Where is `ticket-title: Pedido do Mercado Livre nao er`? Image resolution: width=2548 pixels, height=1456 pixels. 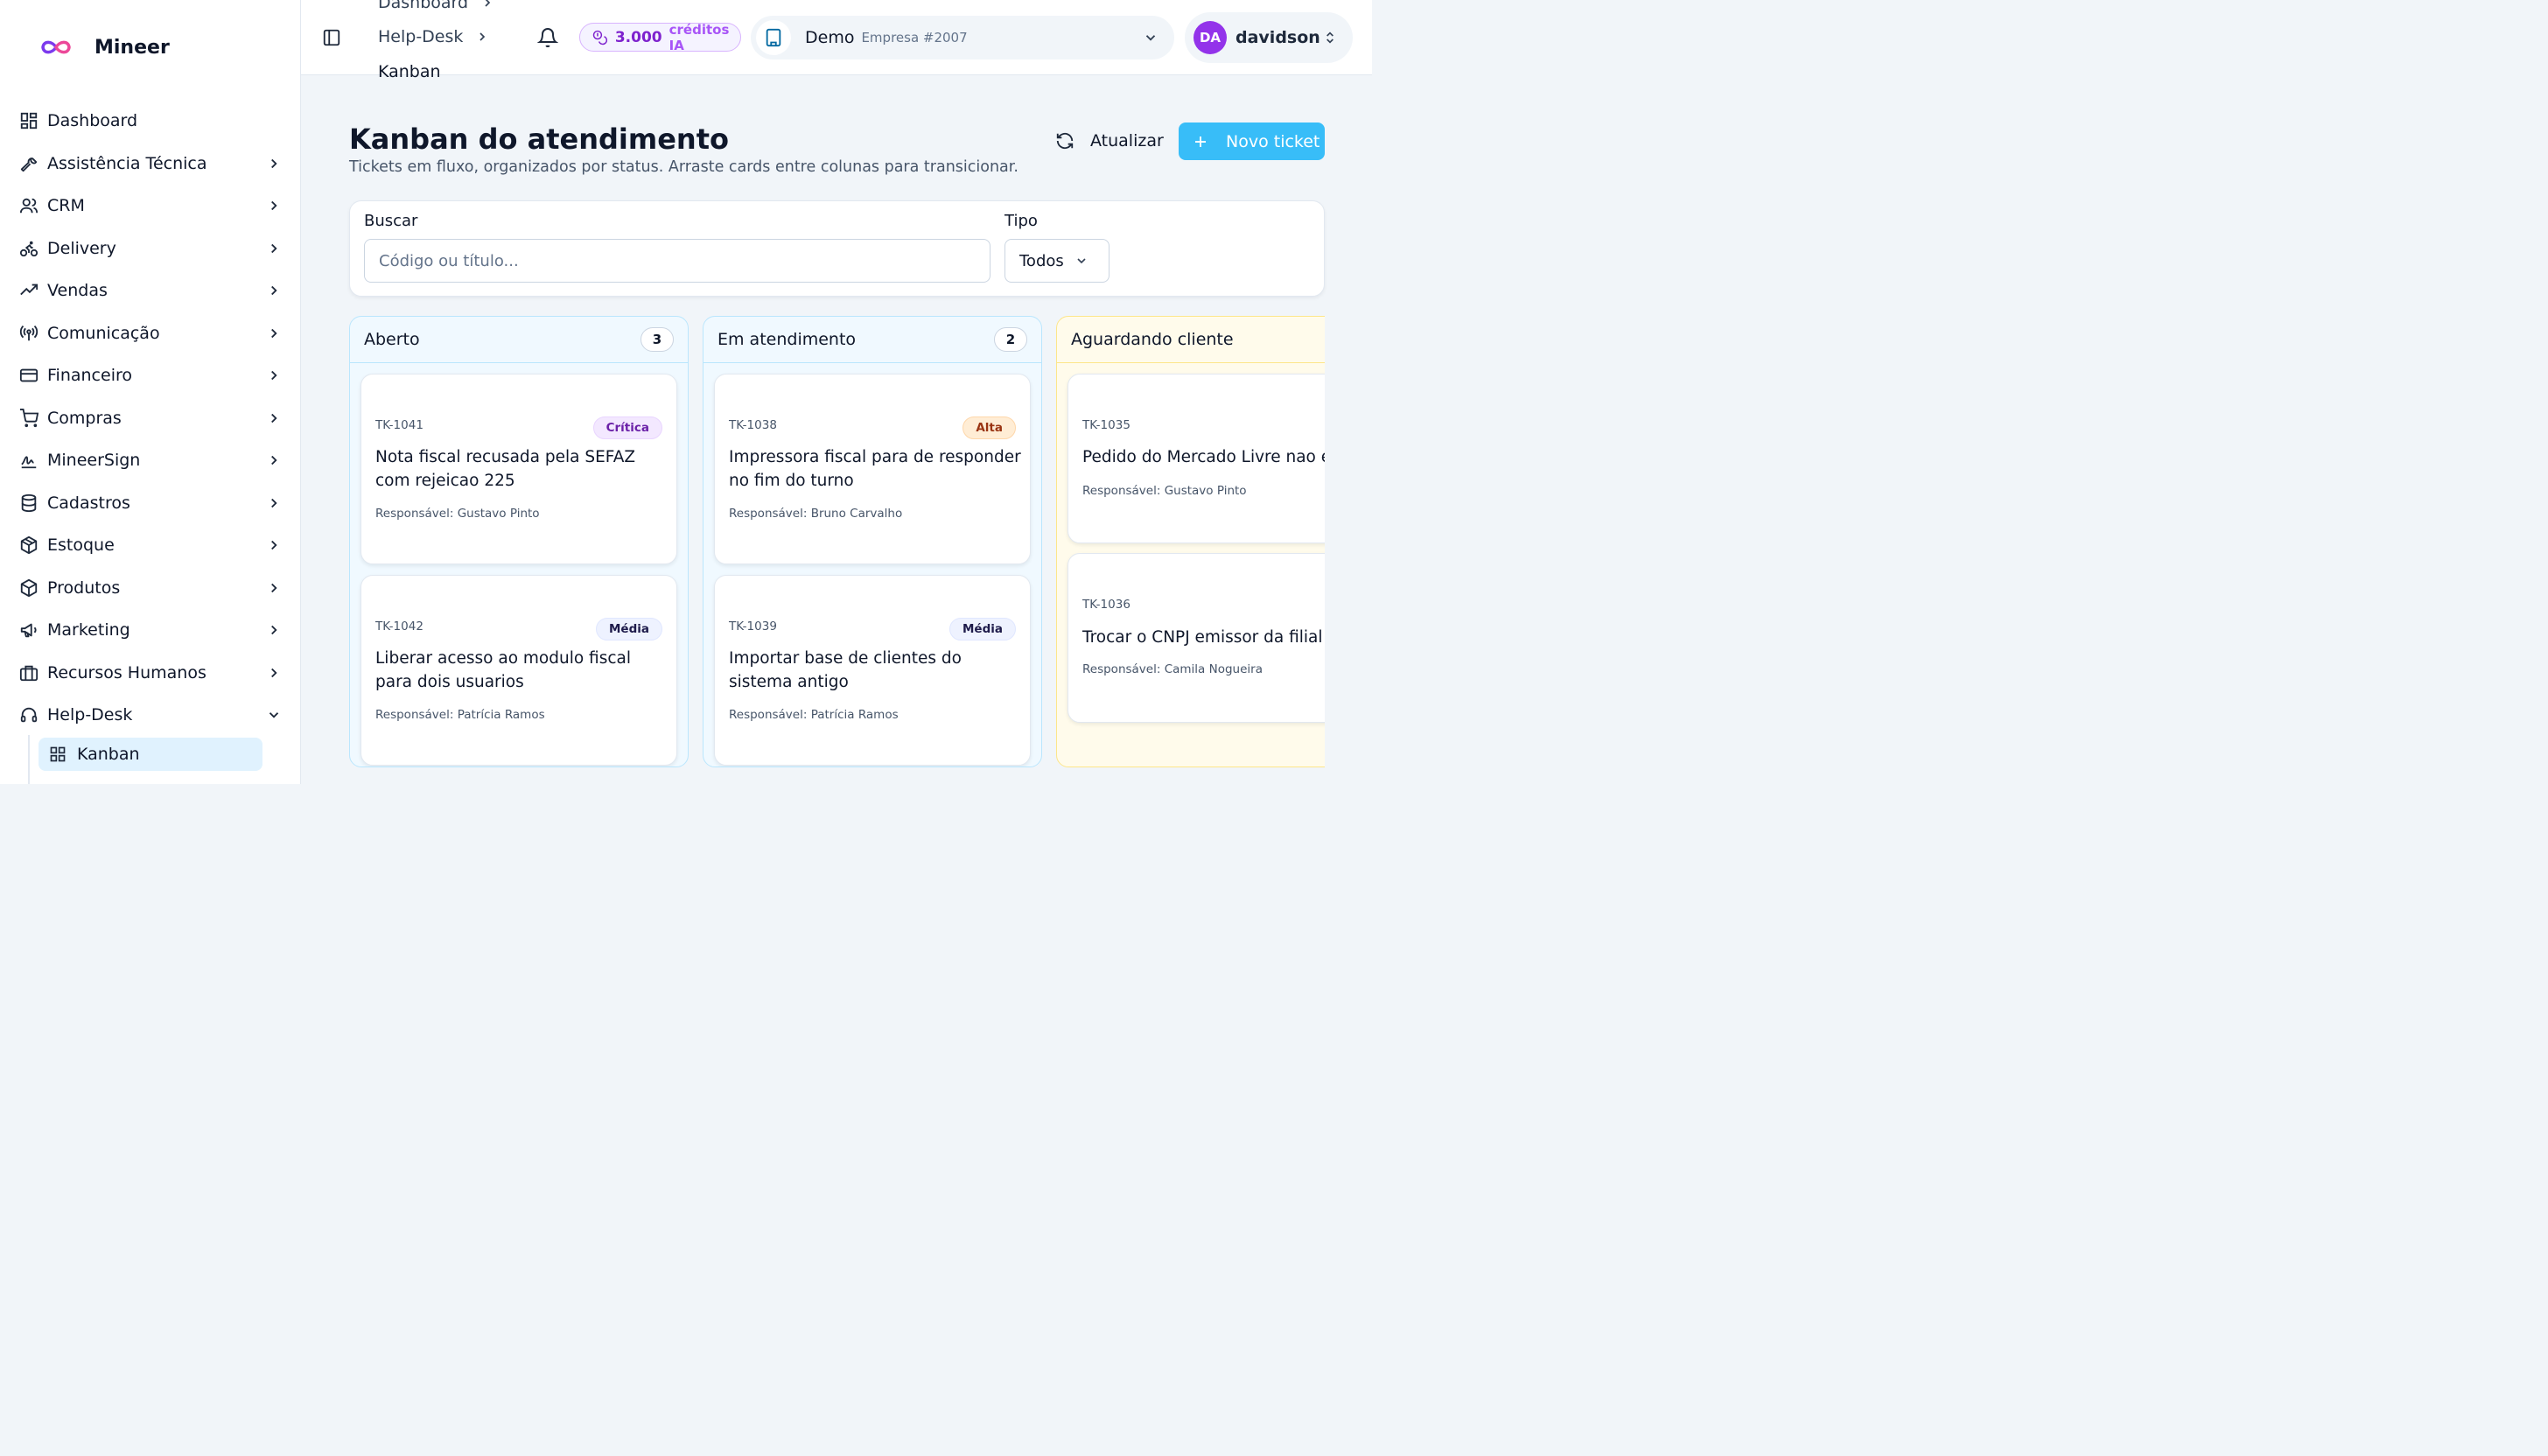 ticket-title: Pedido do Mercado Livre nao er is located at coordinates (1203, 457).